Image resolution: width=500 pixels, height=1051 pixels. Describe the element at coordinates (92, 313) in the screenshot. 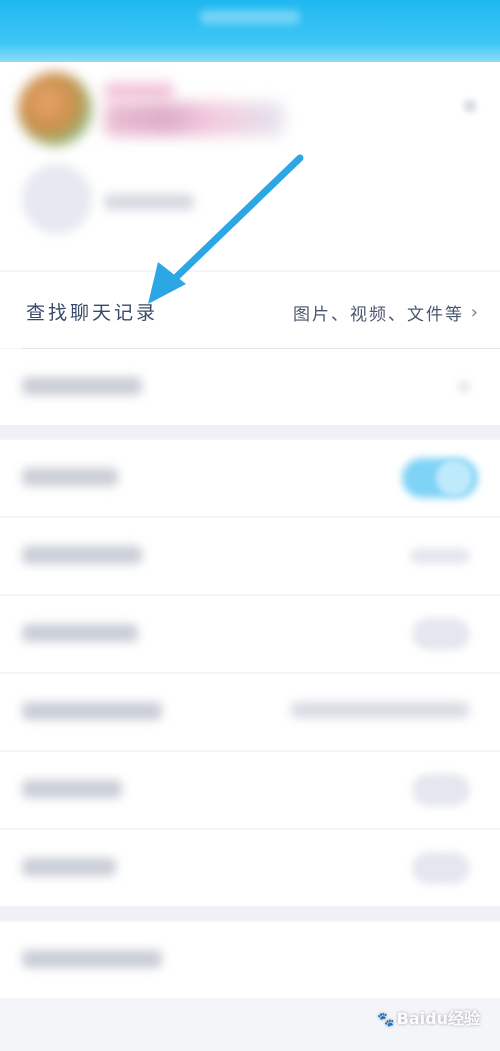

I see `search-chat-history-label: 查找聊天记录` at that location.